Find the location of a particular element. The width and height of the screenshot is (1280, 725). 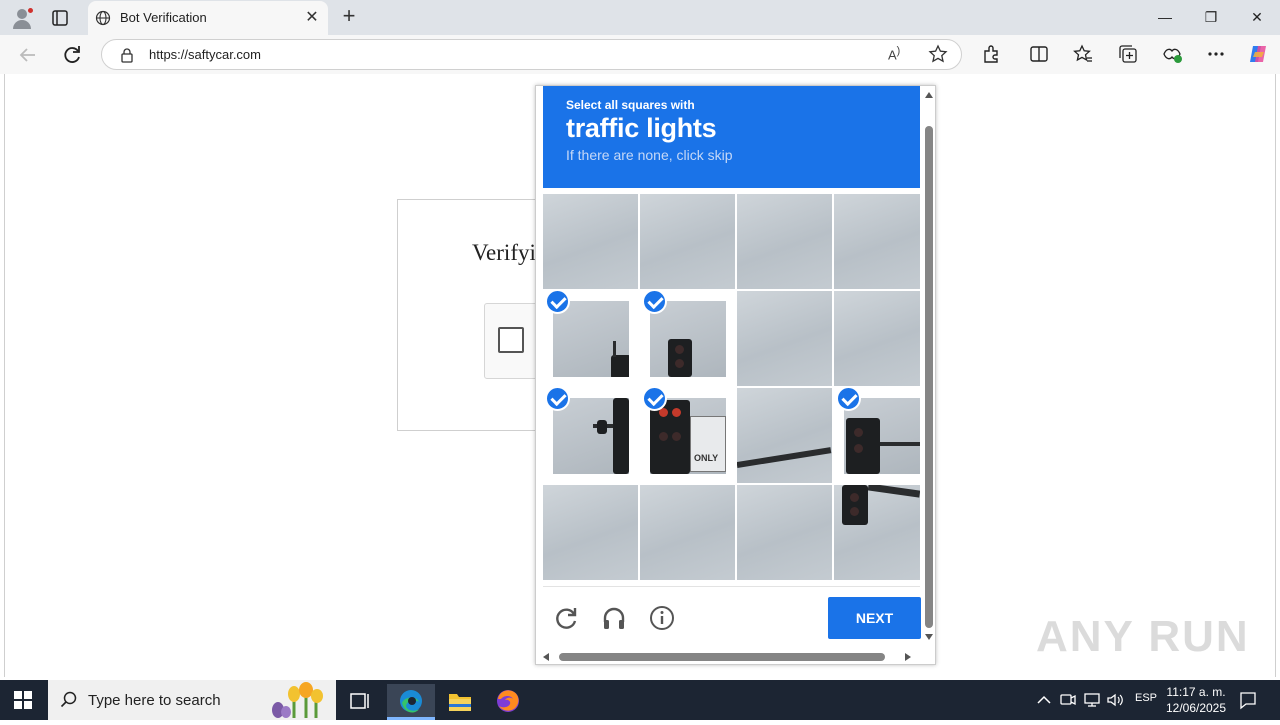

minimize-button: — is located at coordinates (1165, 17).